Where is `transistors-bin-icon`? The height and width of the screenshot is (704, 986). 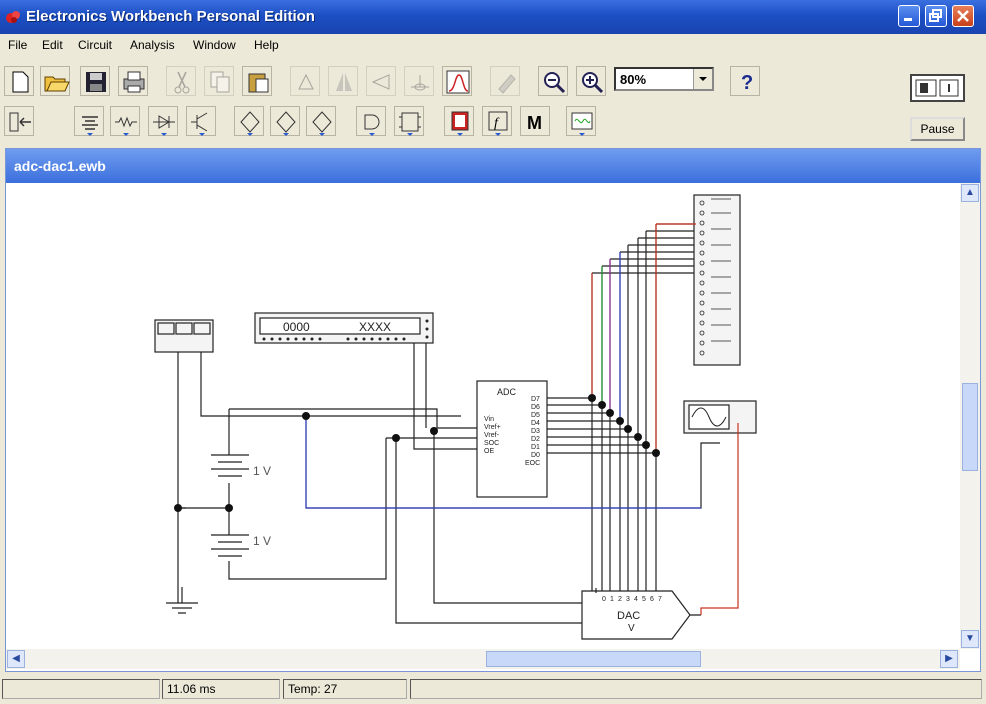
transistors-bin-icon is located at coordinates (201, 121).